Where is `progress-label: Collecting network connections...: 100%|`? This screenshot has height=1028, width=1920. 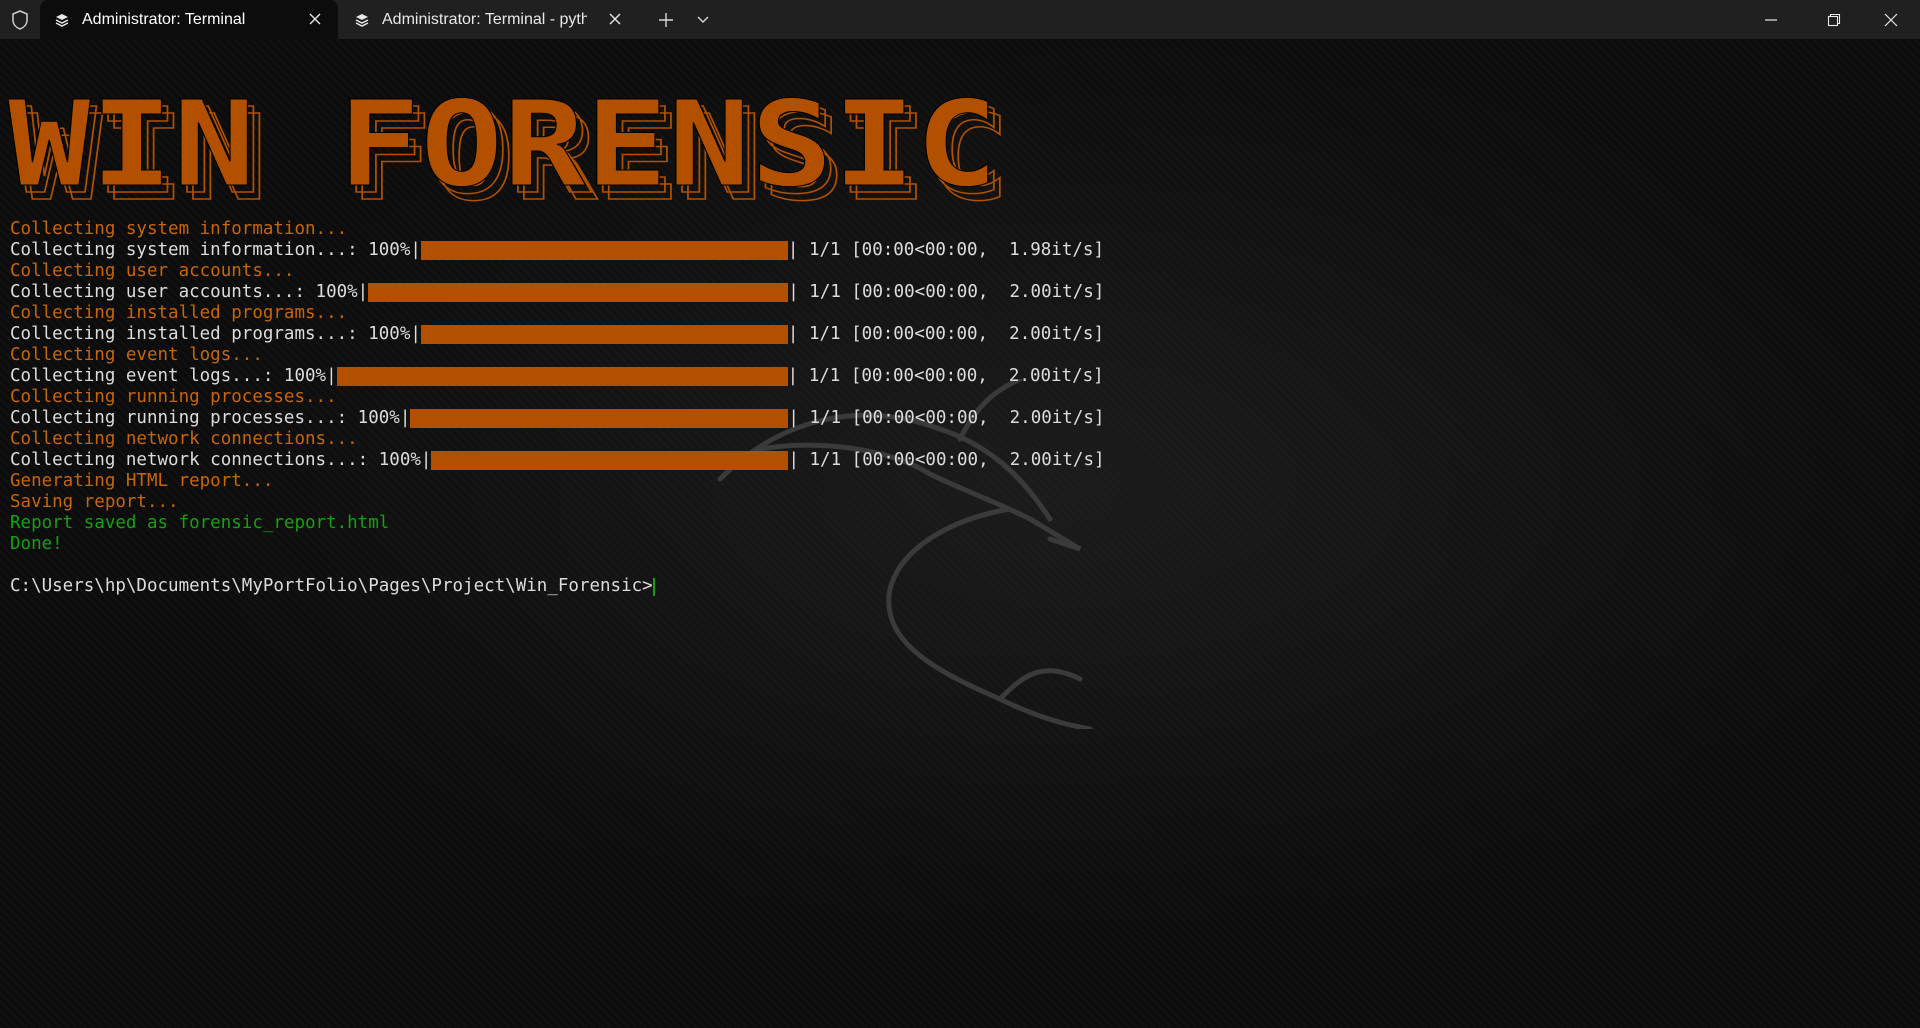 progress-label: Collecting network connections...: 100%| is located at coordinates (221, 460).